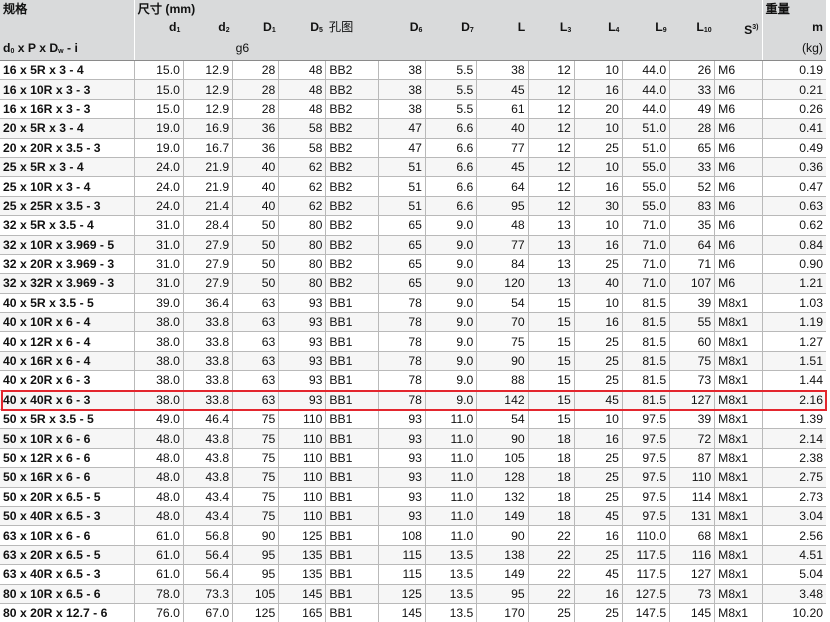 The width and height of the screenshot is (830, 622). I want to click on value-cell: 28.4, so click(207, 225).